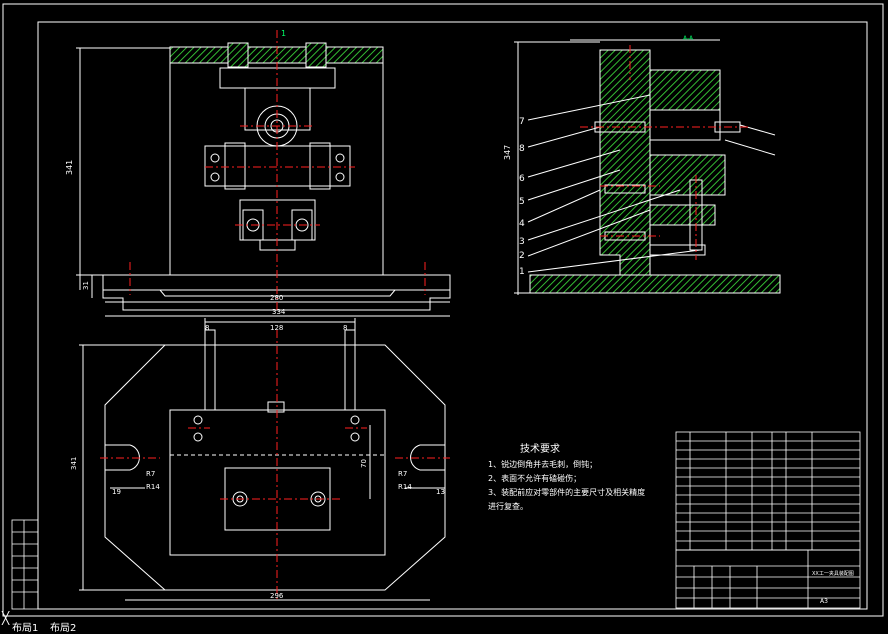 The width and height of the screenshot is (888, 634). I want to click on leader-3: 3, so click(522, 242).